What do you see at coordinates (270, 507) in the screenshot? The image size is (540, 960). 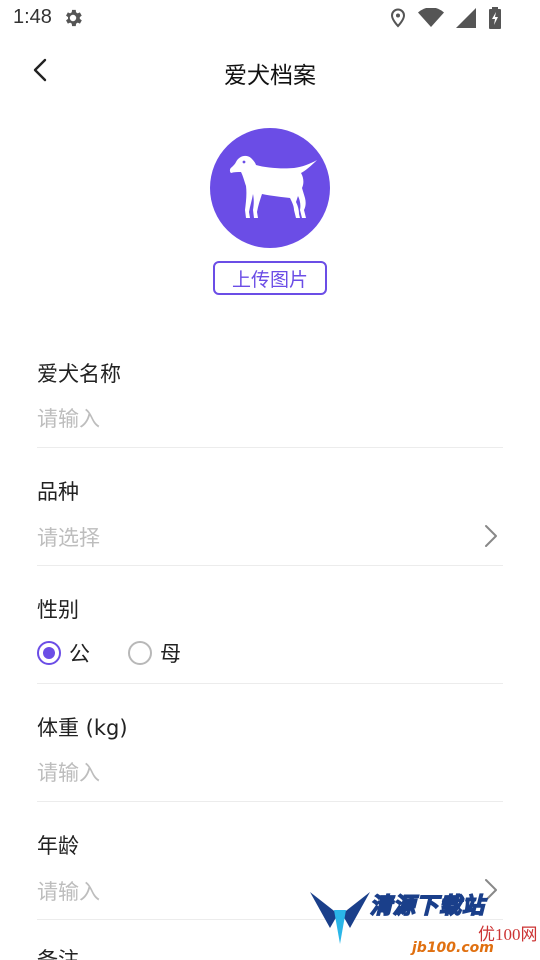 I see `breed-field: 品种 请选择` at bounding box center [270, 507].